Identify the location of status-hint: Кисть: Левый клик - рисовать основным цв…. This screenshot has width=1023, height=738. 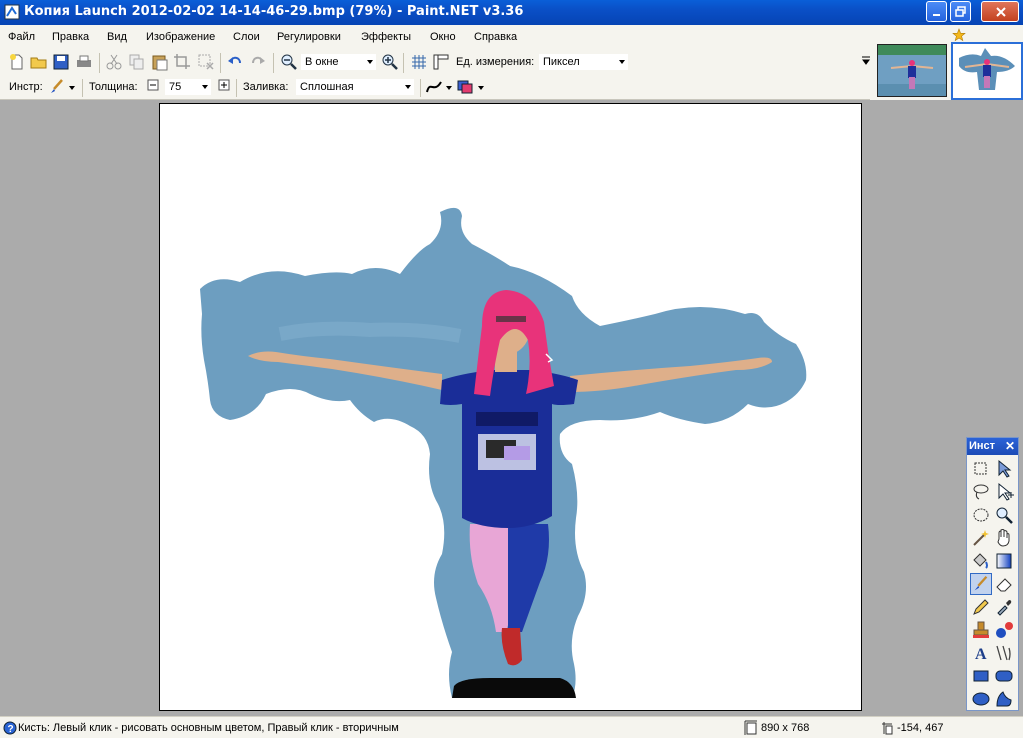
(208, 728).